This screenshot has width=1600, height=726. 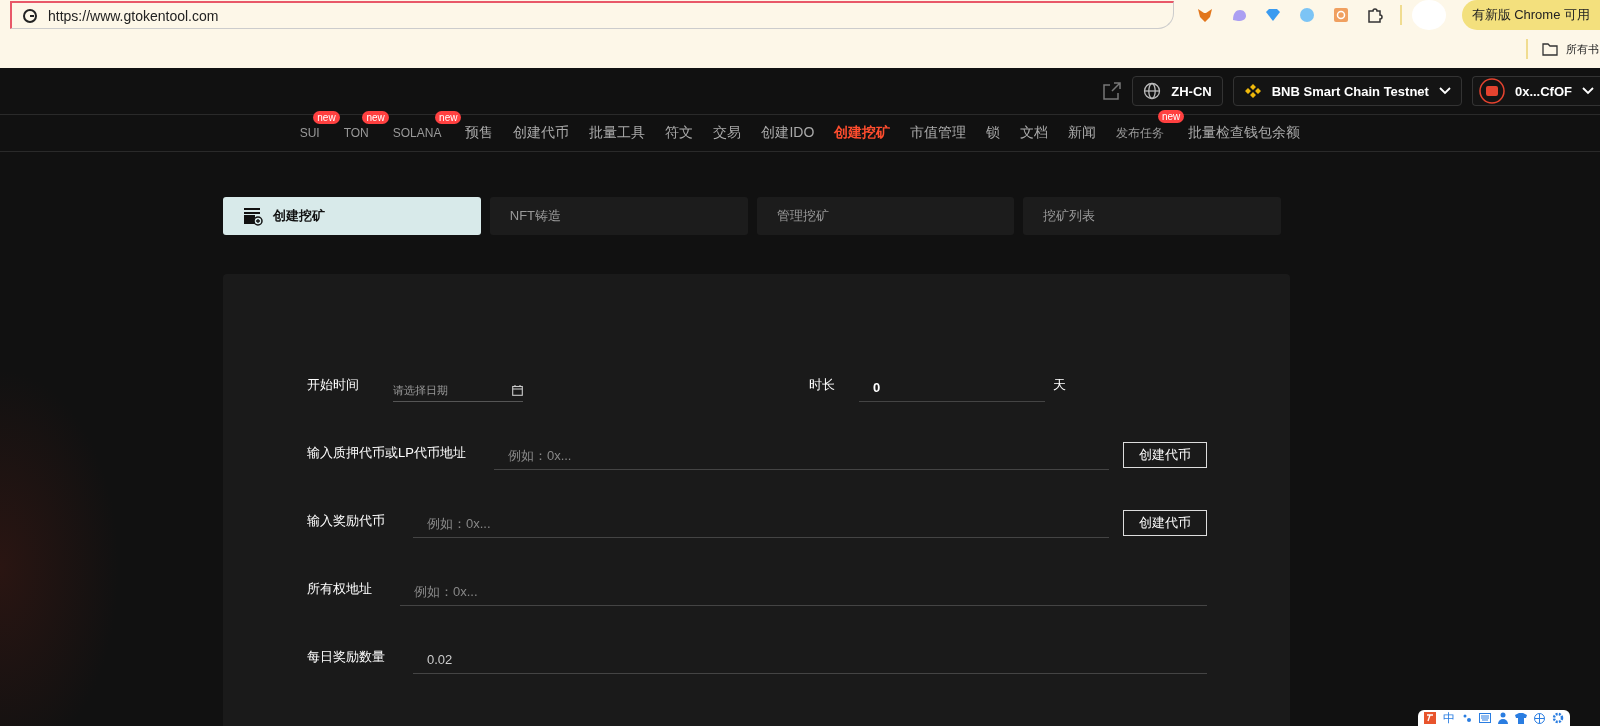 What do you see at coordinates (679, 133) in the screenshot?
I see `nav-link: 符文` at bounding box center [679, 133].